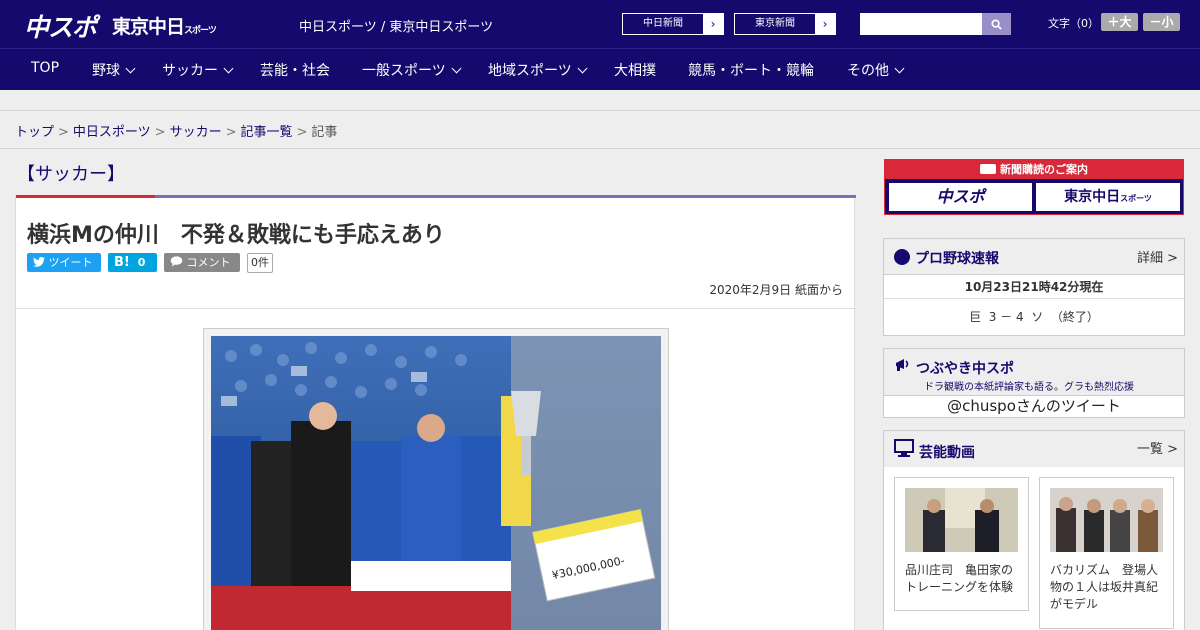 The height and width of the screenshot is (630, 1200). I want to click on hatena-count: 0, so click(141, 262).